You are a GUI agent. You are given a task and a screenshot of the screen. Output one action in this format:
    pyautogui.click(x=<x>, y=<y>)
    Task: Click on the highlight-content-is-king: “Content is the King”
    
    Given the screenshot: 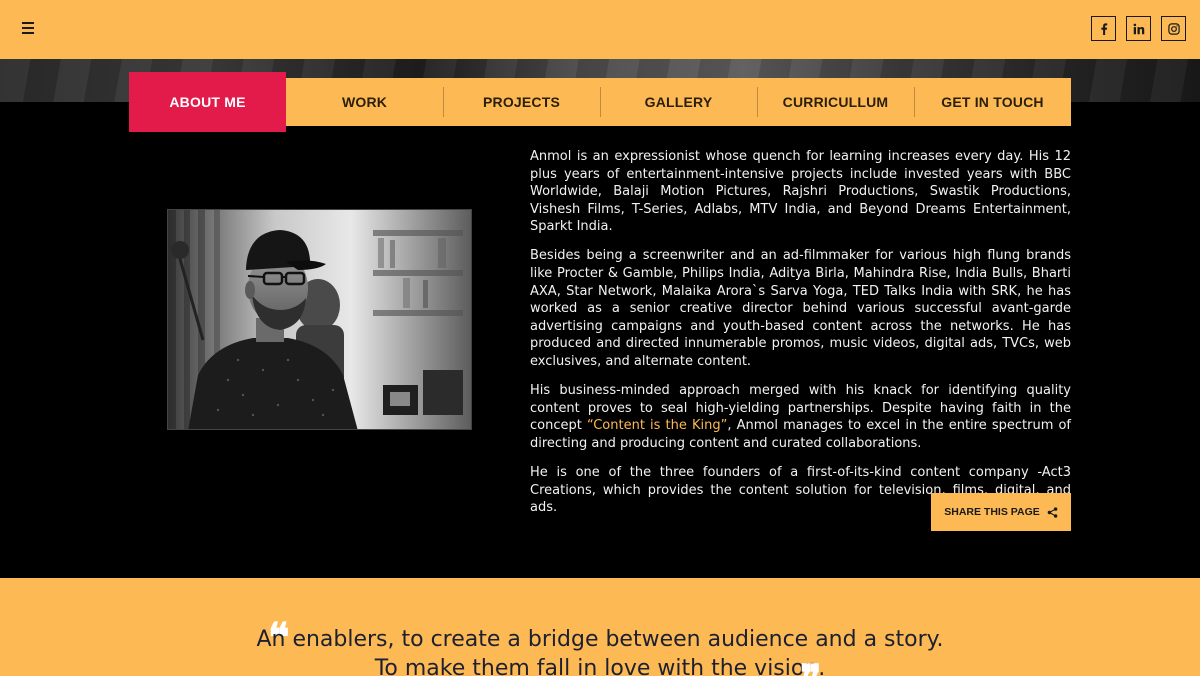 What is the action you would take?
    pyautogui.click(x=657, y=426)
    